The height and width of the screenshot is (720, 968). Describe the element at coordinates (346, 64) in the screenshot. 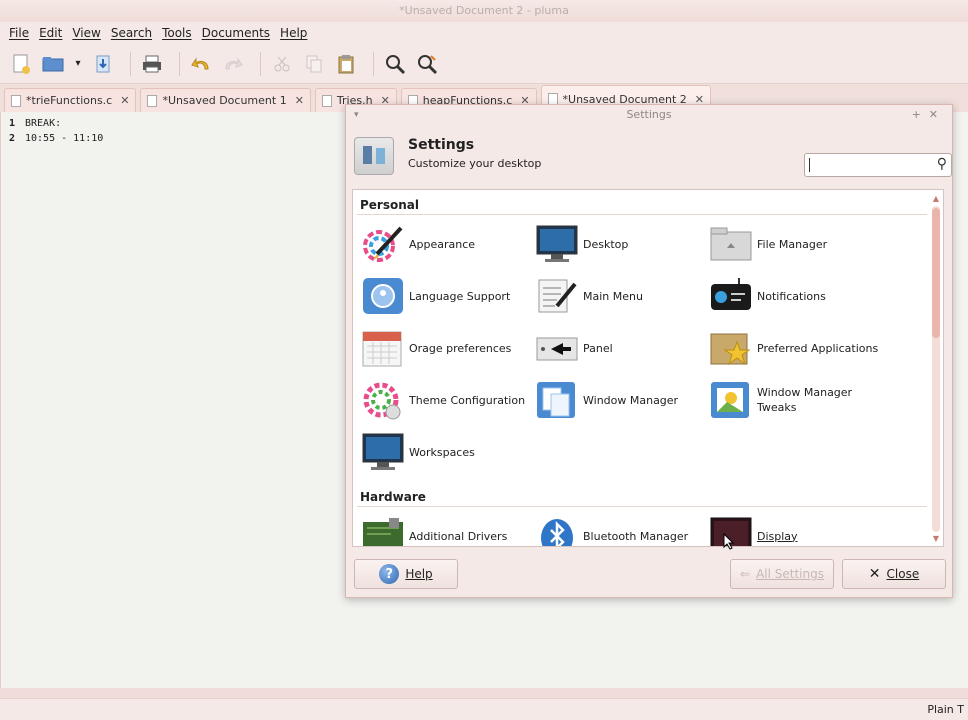

I see `paste-icon` at that location.